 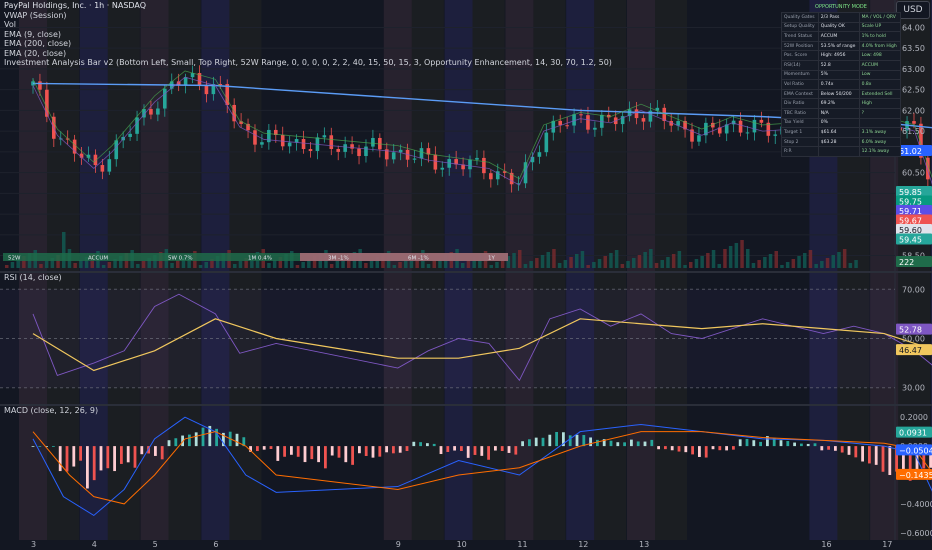 I want to click on opportunity-cell: High, so click(x=880, y=103).